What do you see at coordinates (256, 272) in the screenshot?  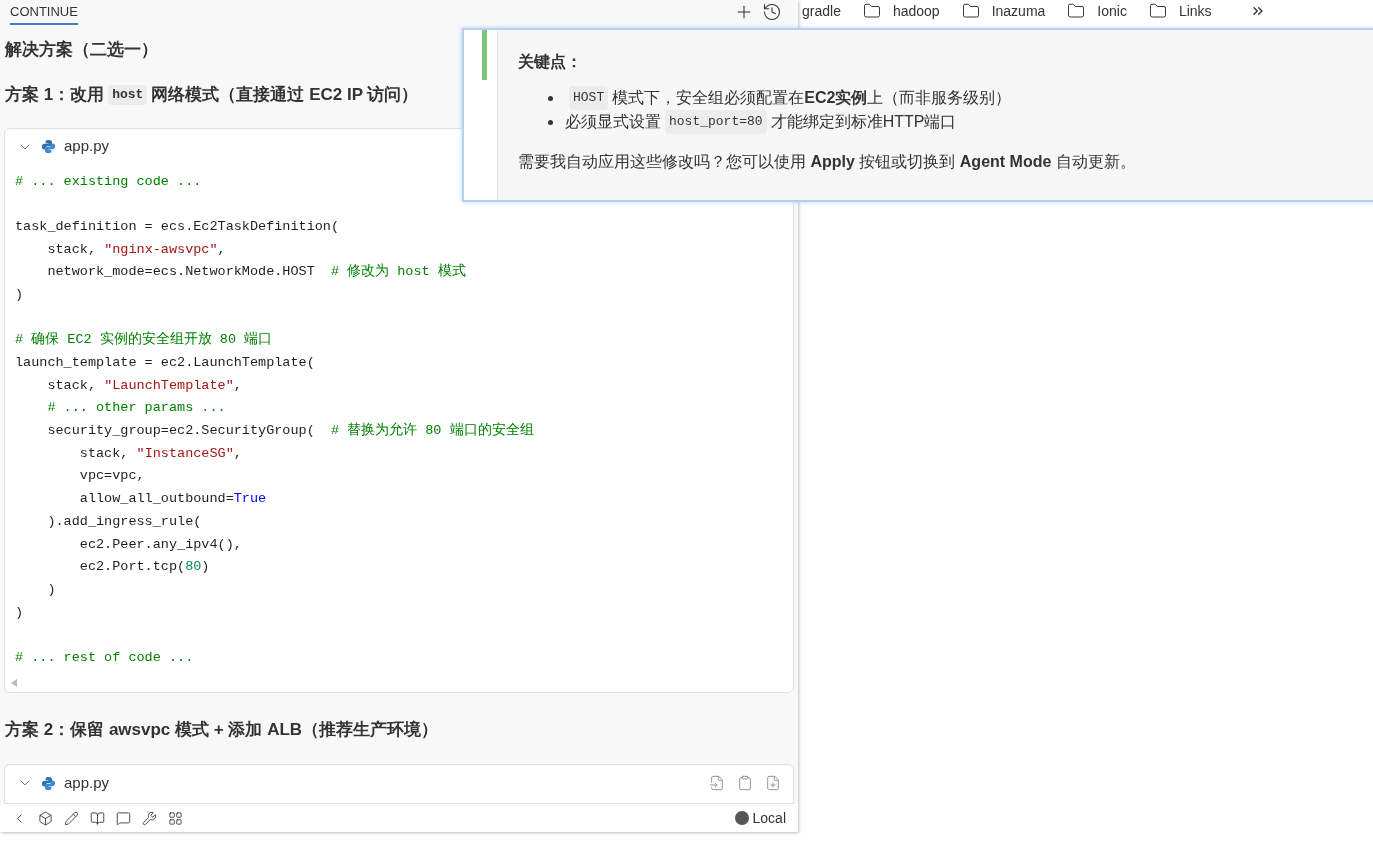 I see `code-line: network_mode=ecs.NetworkMode.HOST # 修改为 host 模式` at bounding box center [256, 272].